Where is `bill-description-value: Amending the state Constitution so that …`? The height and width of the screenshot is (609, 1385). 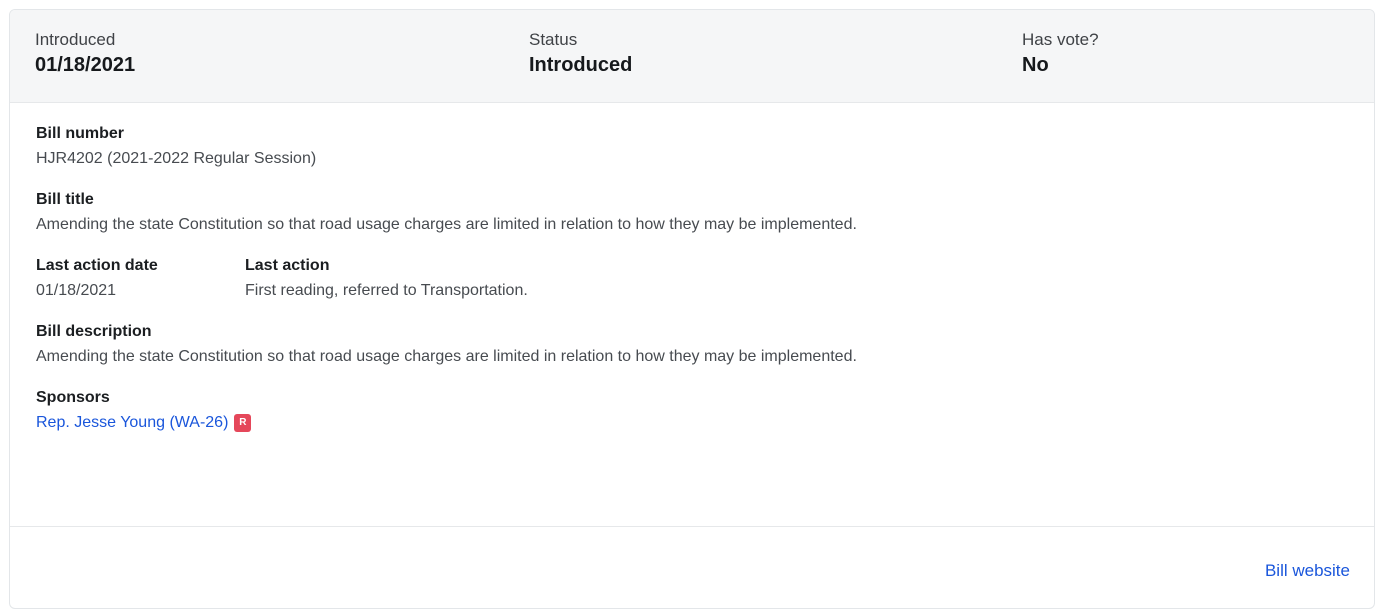 bill-description-value: Amending the state Constitution so that … is located at coordinates (446, 356).